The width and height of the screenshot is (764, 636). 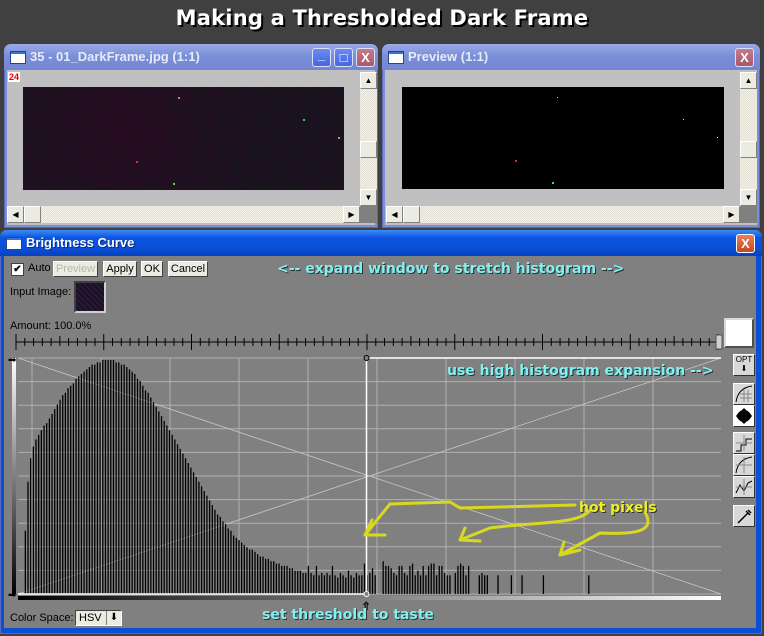 I want to click on input-image-label: Input Image:, so click(x=41, y=292).